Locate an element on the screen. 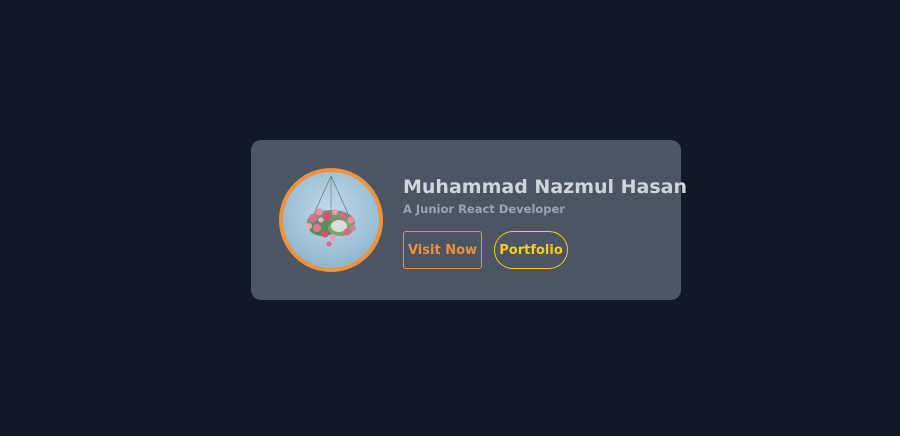 Image resolution: width=900 pixels, height=436 pixels. flower-basket-icon is located at coordinates (331, 211).